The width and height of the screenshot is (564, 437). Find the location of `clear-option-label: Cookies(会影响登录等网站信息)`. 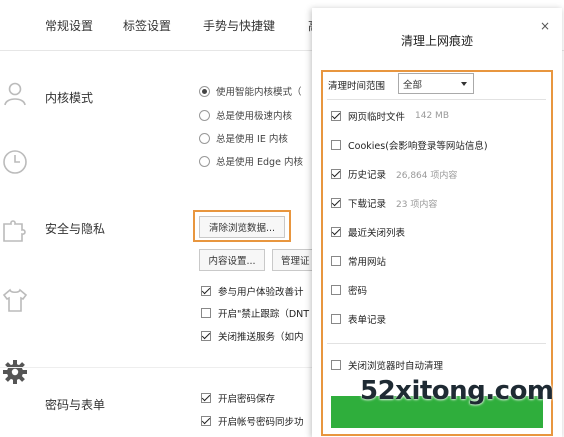

clear-option-label: Cookies(会影响登录等网站信息) is located at coordinates (418, 146).